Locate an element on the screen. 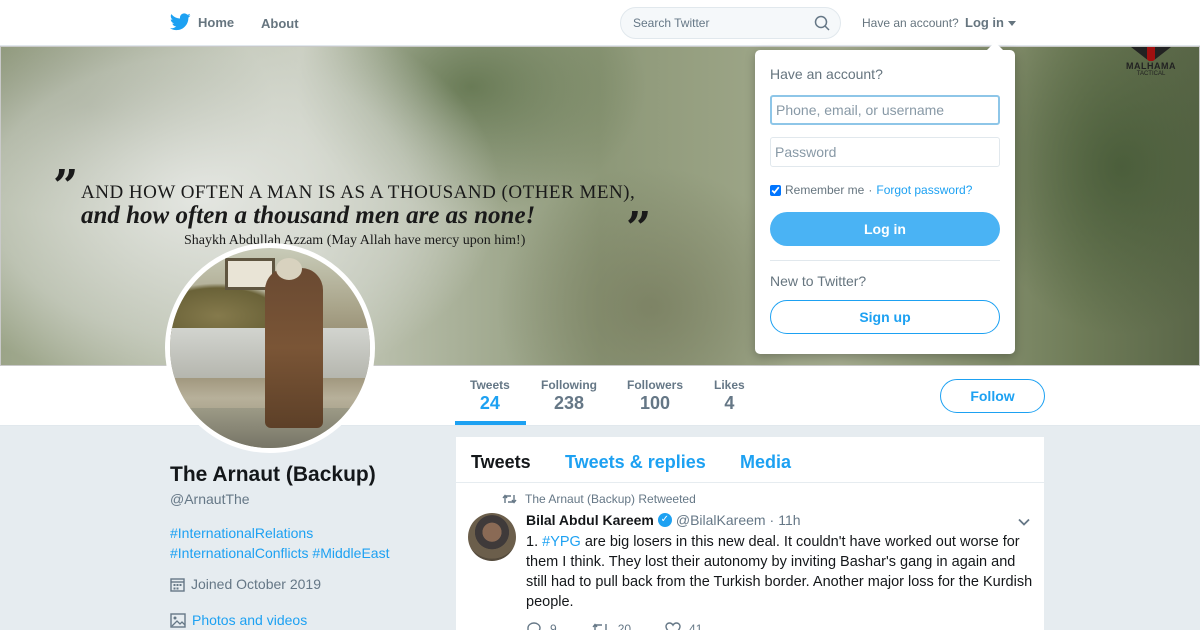  tweet-author-handle: @BilalKareem is located at coordinates (721, 520).